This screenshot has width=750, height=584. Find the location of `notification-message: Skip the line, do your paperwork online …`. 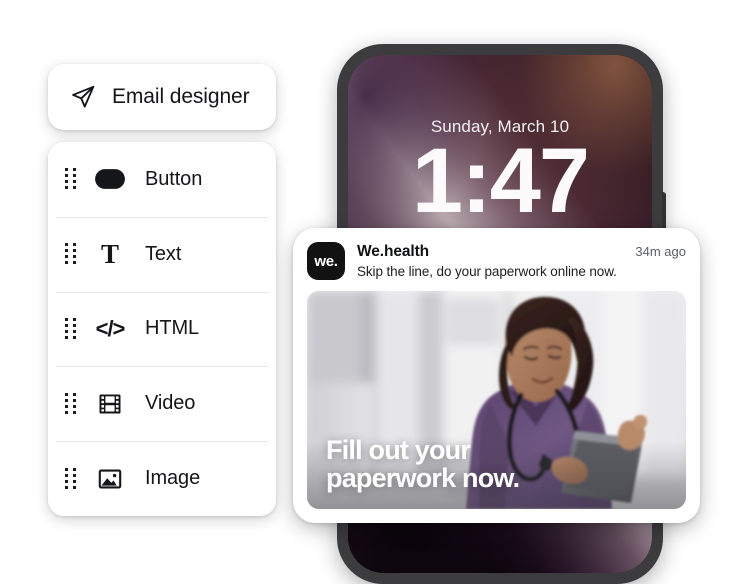

notification-message: Skip the line, do your paperwork online … is located at coordinates (487, 271).